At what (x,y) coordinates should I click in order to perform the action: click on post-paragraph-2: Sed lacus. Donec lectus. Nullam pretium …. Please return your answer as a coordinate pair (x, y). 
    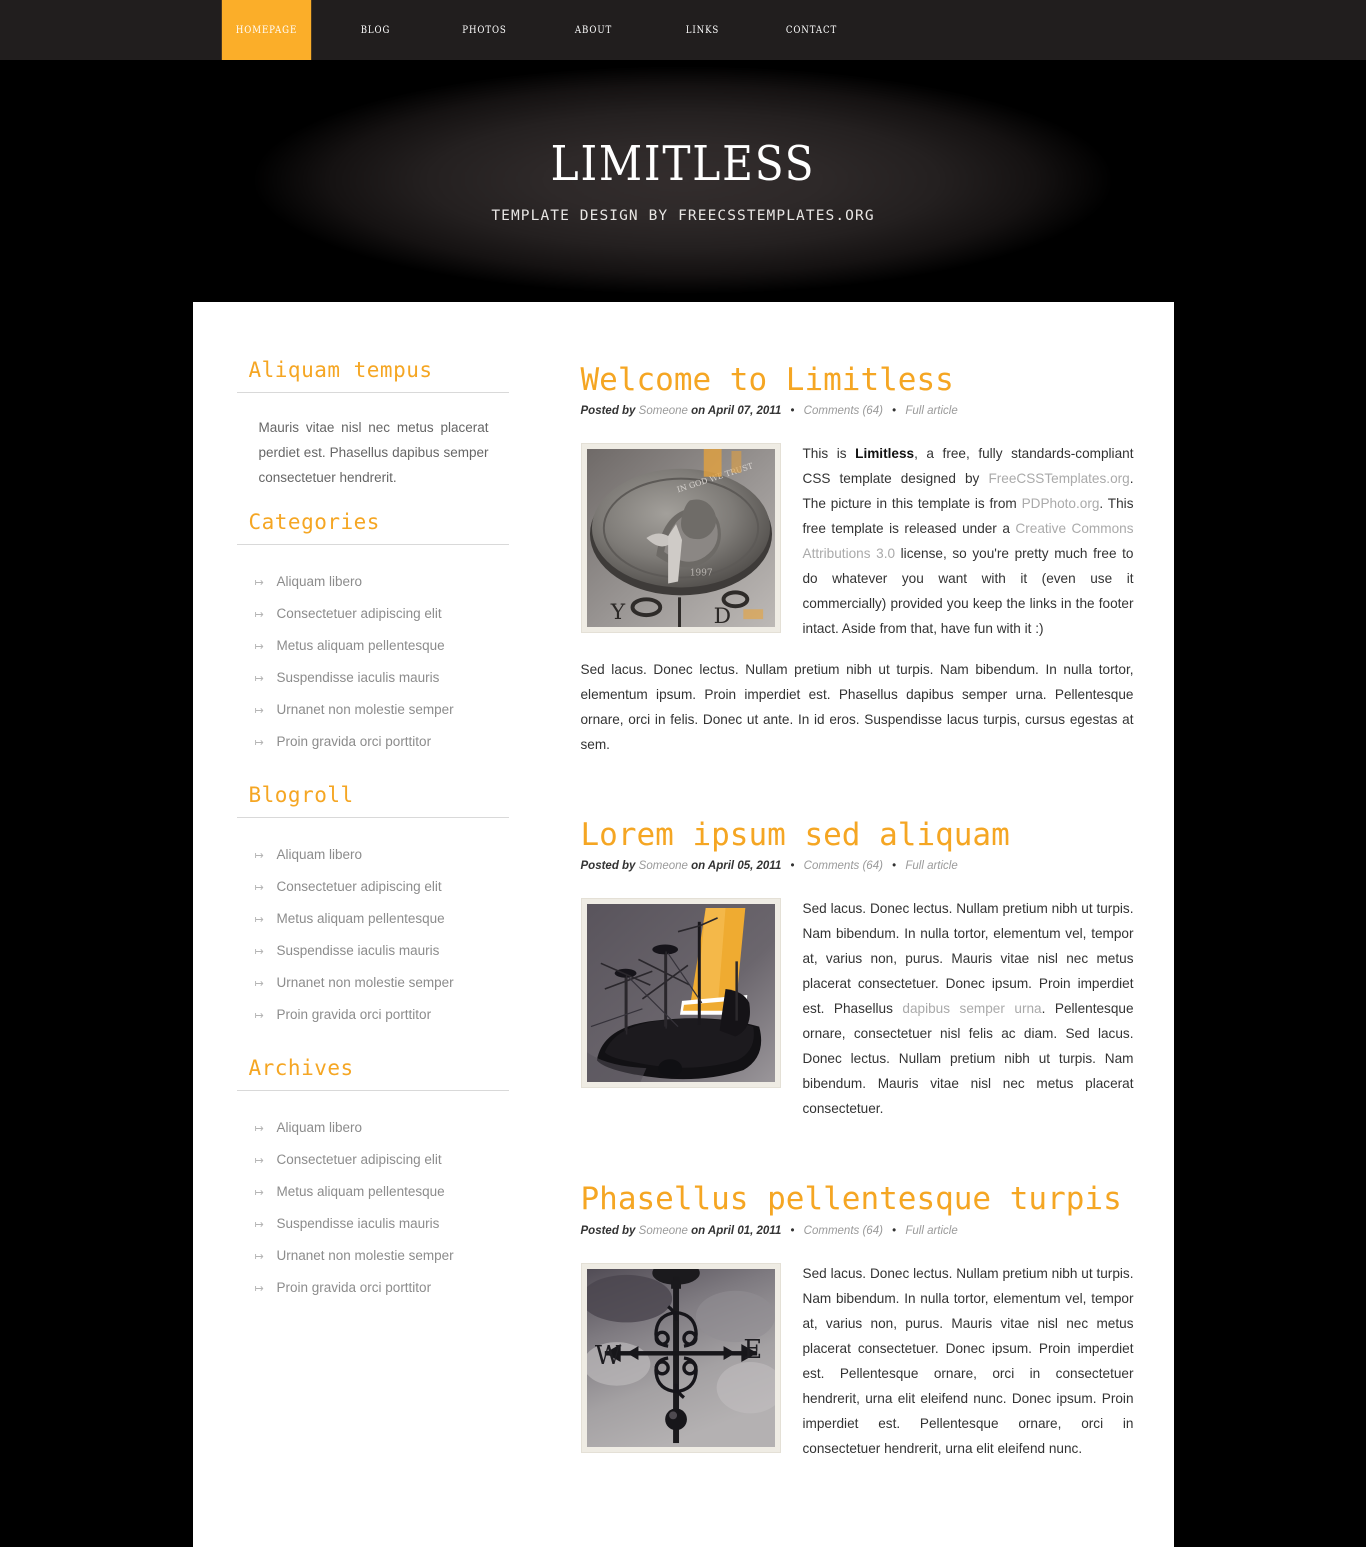
    Looking at the image, I should click on (857, 707).